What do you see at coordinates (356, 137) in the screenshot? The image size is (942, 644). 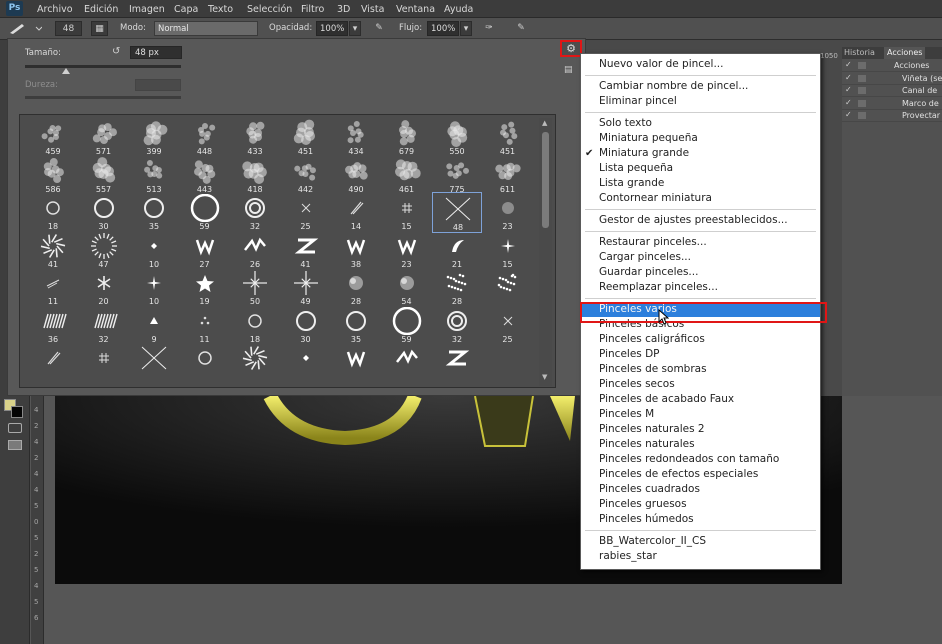 I see `brush-preset-thumbnail: 434` at bounding box center [356, 137].